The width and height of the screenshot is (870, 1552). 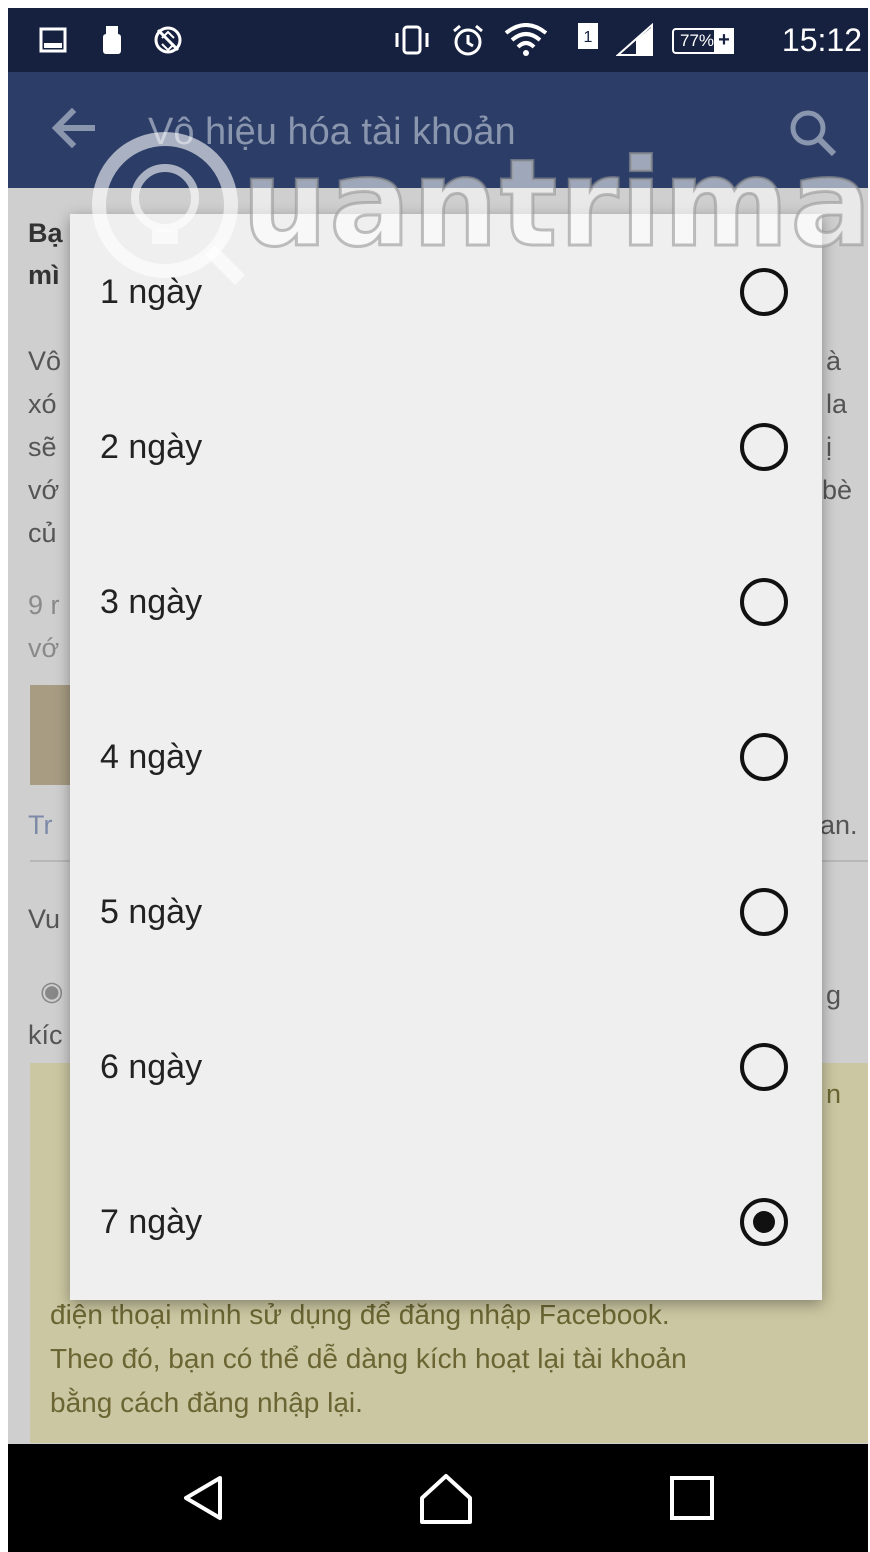 I want to click on wifi-icon, so click(x=526, y=39).